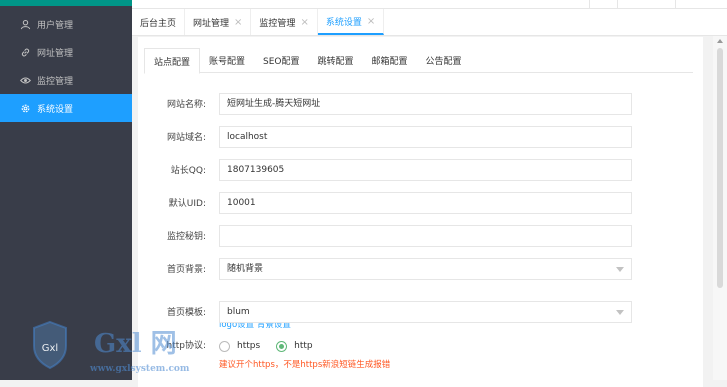 This screenshot has height=387, width=727. Describe the element at coordinates (429, 4) in the screenshot. I see `top-header` at that location.